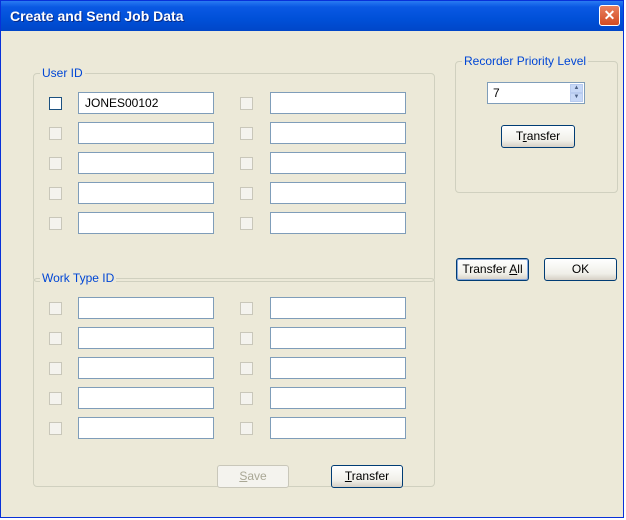 The width and height of the screenshot is (626, 520). Describe the element at coordinates (146, 103) in the screenshot. I see `user-id-field: JONES00102` at that location.